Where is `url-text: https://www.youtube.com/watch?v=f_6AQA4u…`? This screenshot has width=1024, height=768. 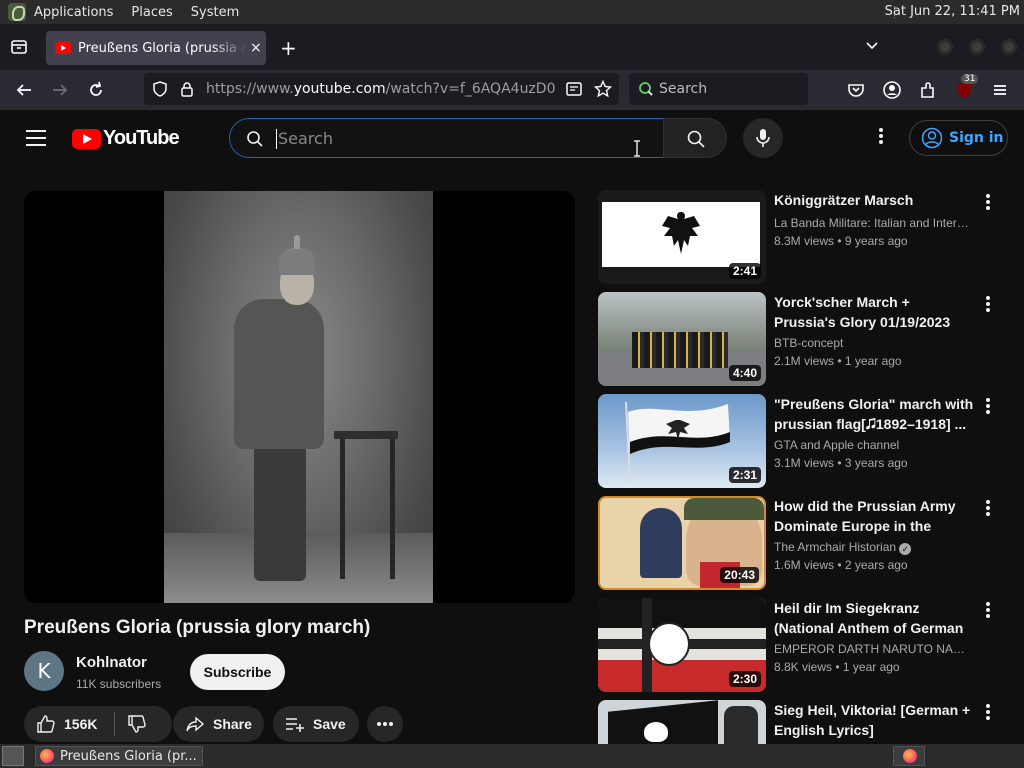
url-text: https://www.youtube.com/watch?v=f_6AQA4u… is located at coordinates (380, 89).